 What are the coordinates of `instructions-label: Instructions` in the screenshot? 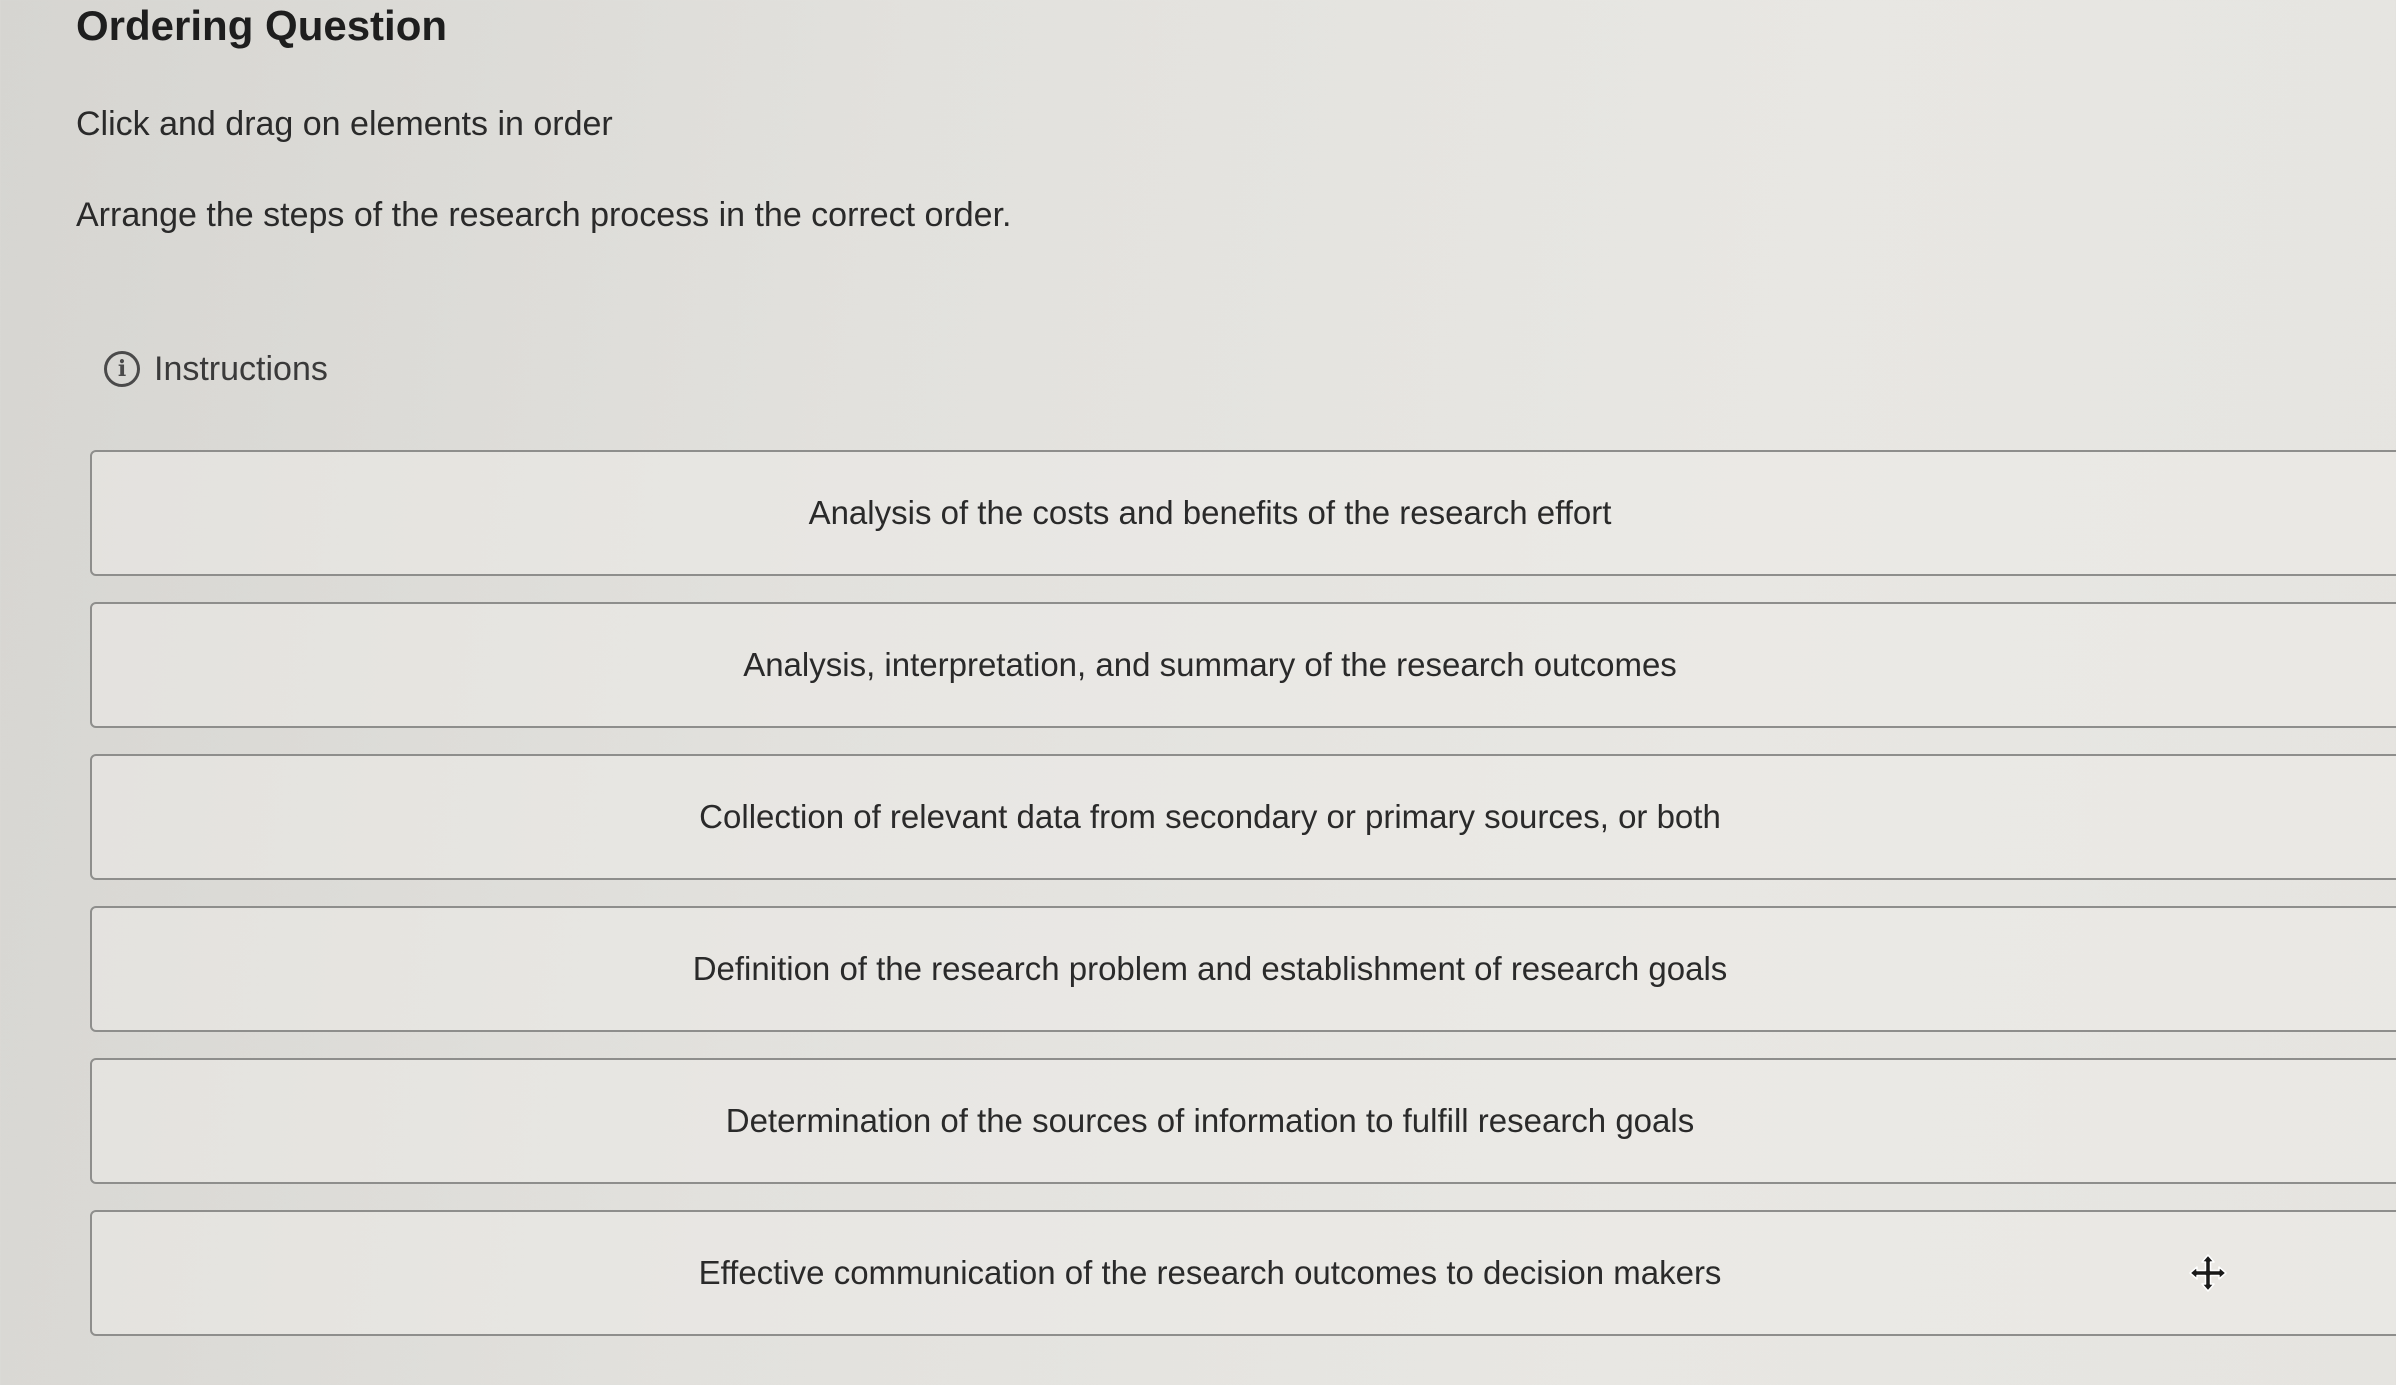 It's located at (241, 368).